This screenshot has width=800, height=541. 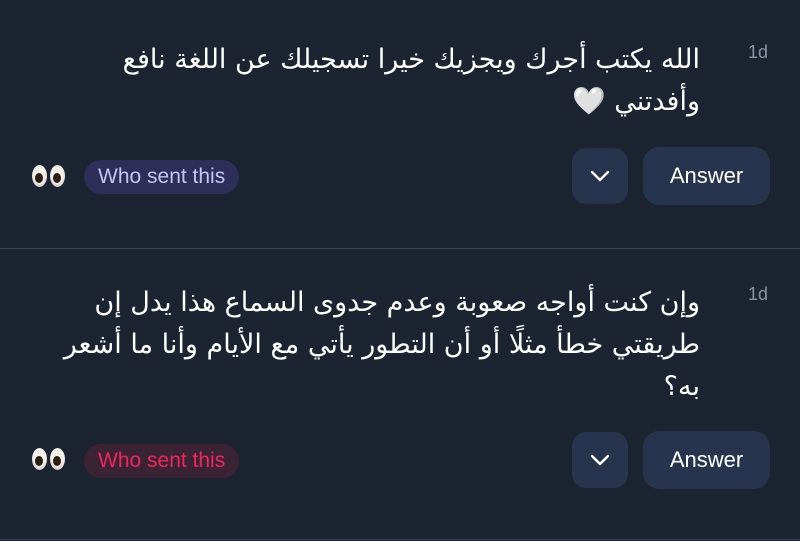 I want to click on message-line: به؟, so click(x=681, y=386).